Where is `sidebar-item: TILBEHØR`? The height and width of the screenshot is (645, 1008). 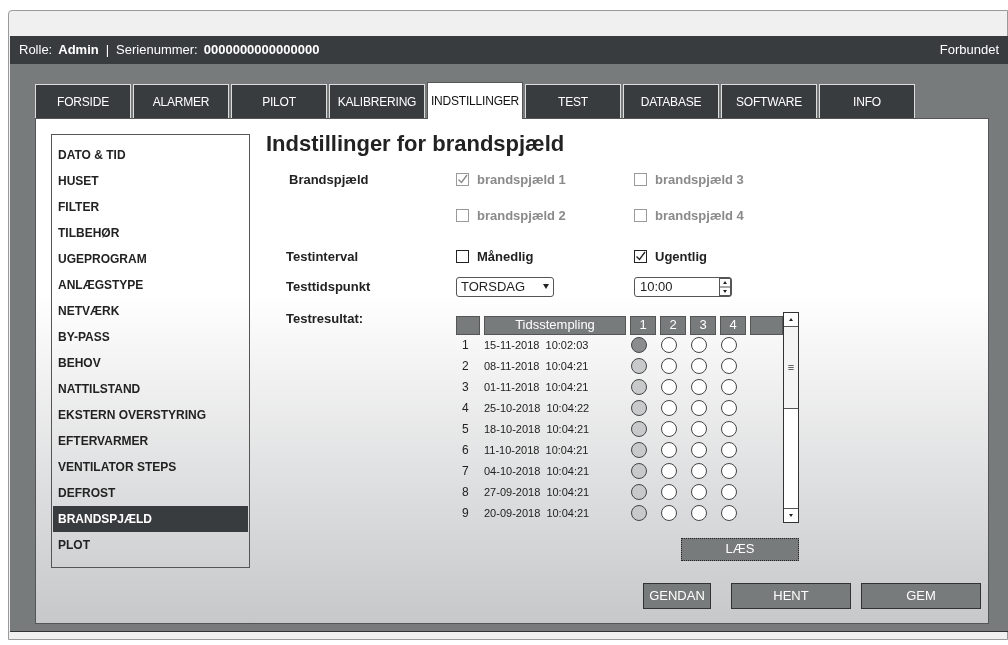
sidebar-item: TILBEHØR is located at coordinates (150, 233).